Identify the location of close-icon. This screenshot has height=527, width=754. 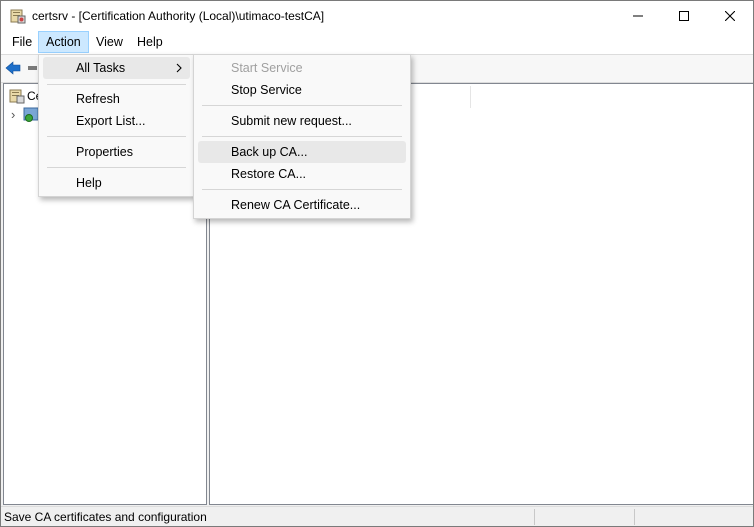
(730, 16).